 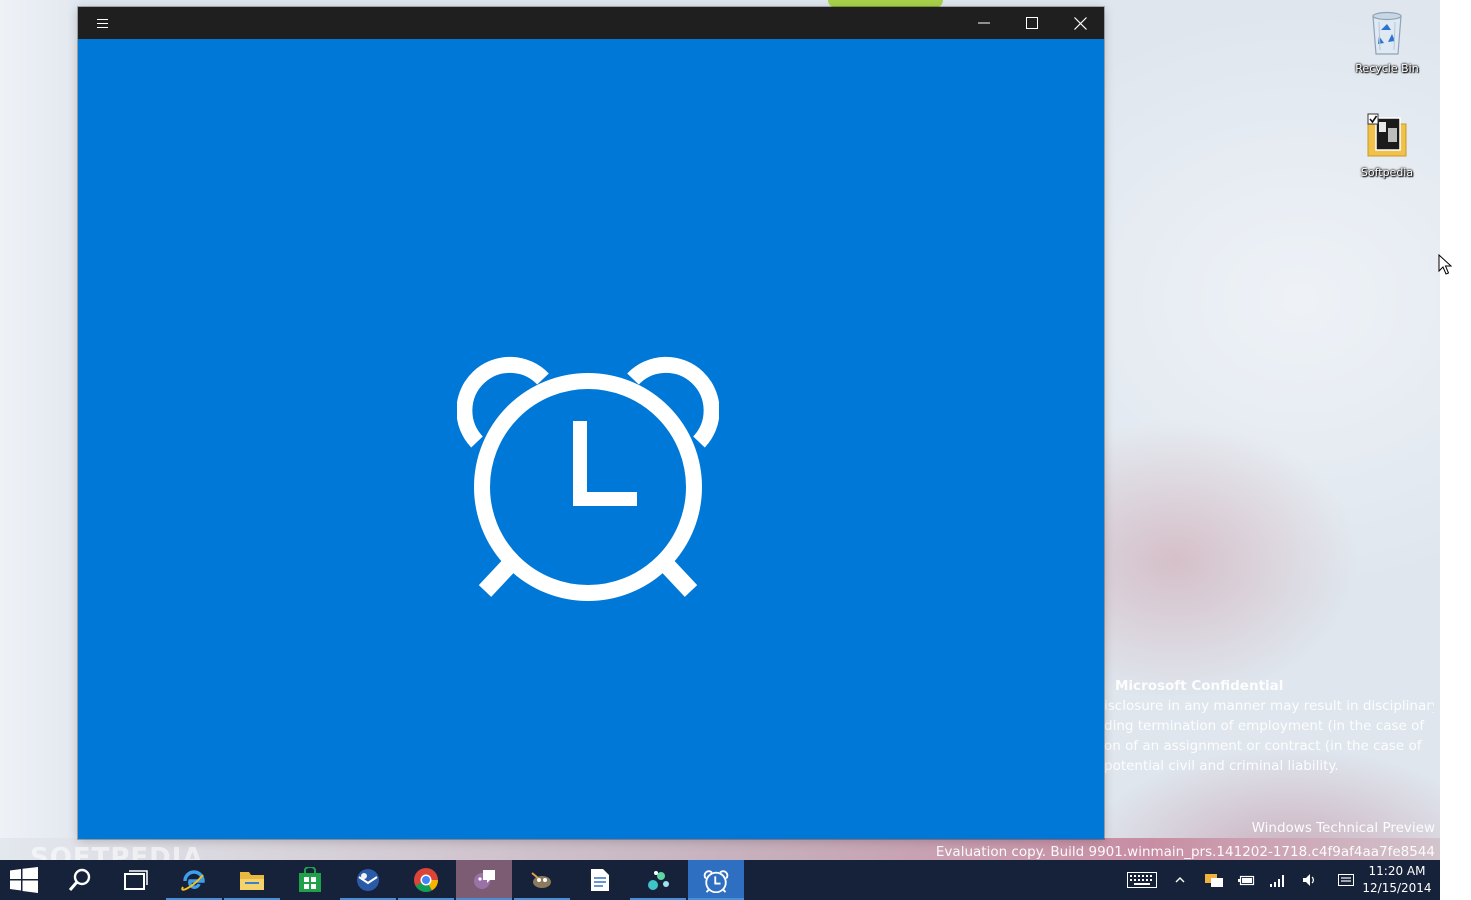 I want to click on gimp-icon, so click(x=541, y=880).